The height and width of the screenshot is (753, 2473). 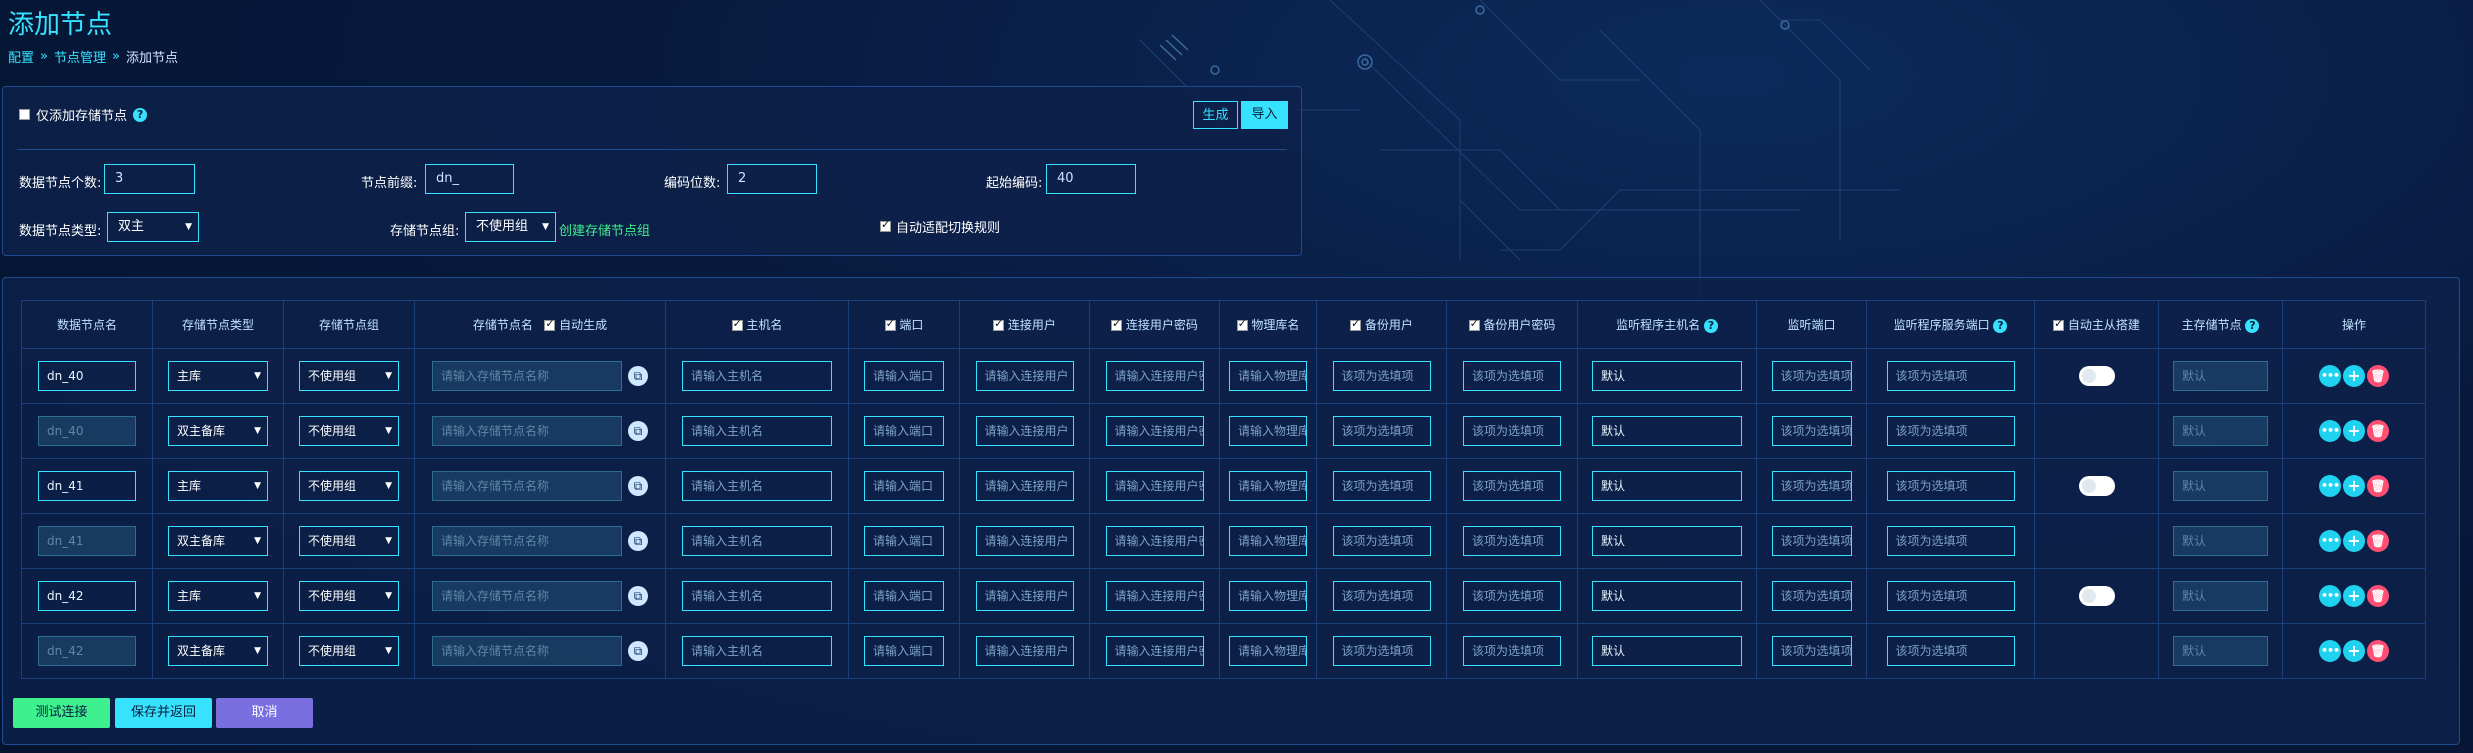 I want to click on user-column-checkbox, so click(x=999, y=324).